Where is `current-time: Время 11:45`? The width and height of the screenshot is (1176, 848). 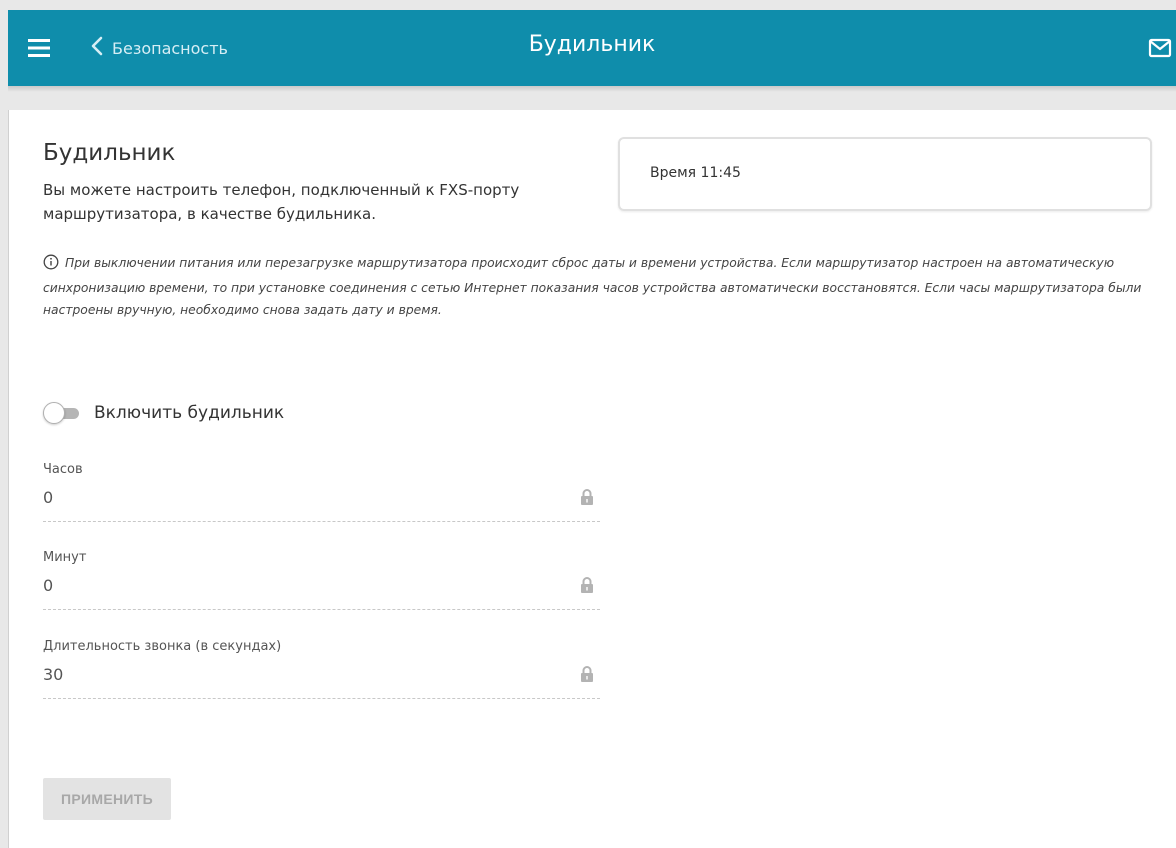
current-time: Время 11:45 is located at coordinates (695, 173).